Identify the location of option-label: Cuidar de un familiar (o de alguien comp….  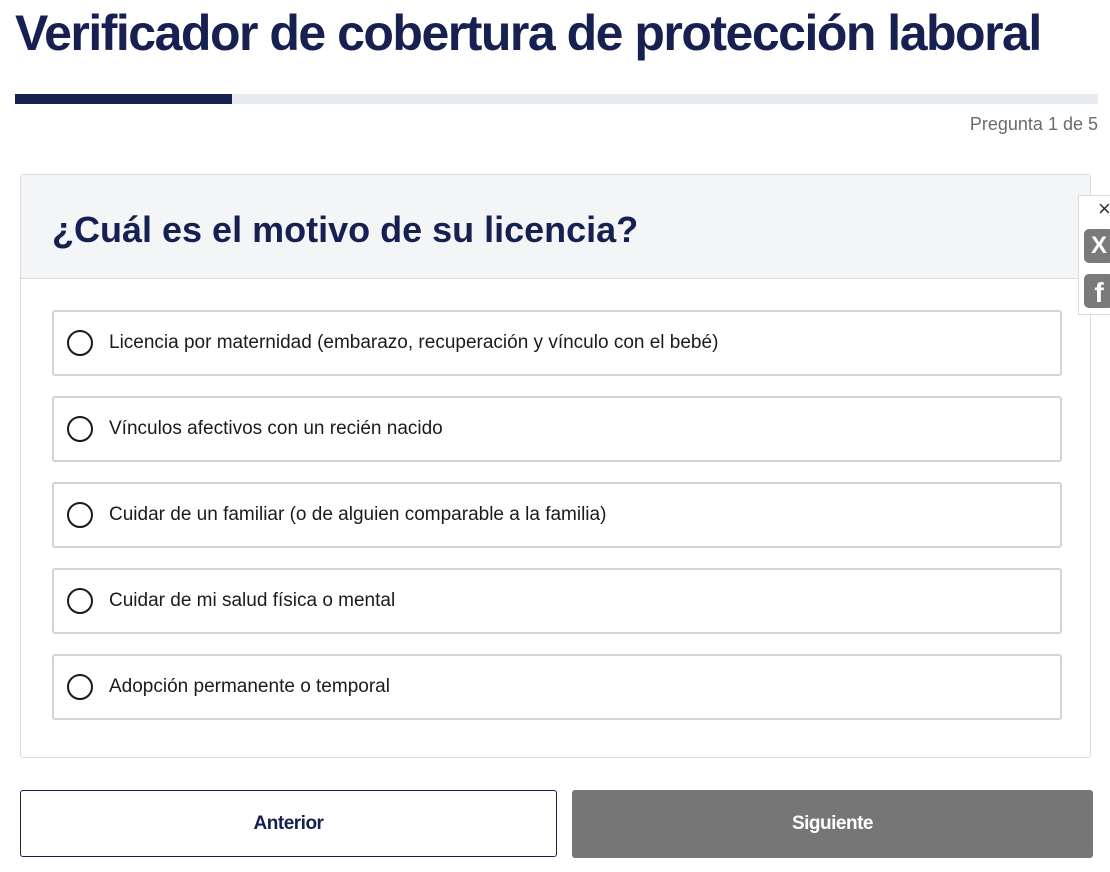
(358, 514).